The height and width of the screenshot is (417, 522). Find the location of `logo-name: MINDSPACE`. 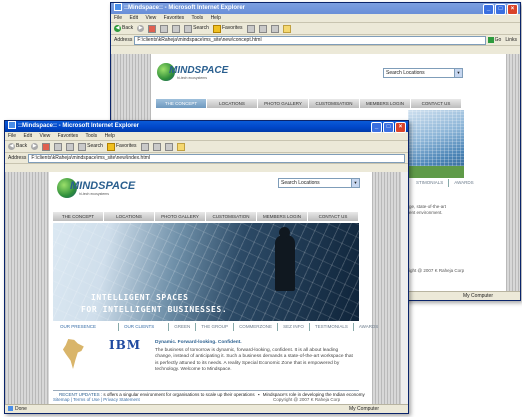

logo-name: MINDSPACE is located at coordinates (199, 70).